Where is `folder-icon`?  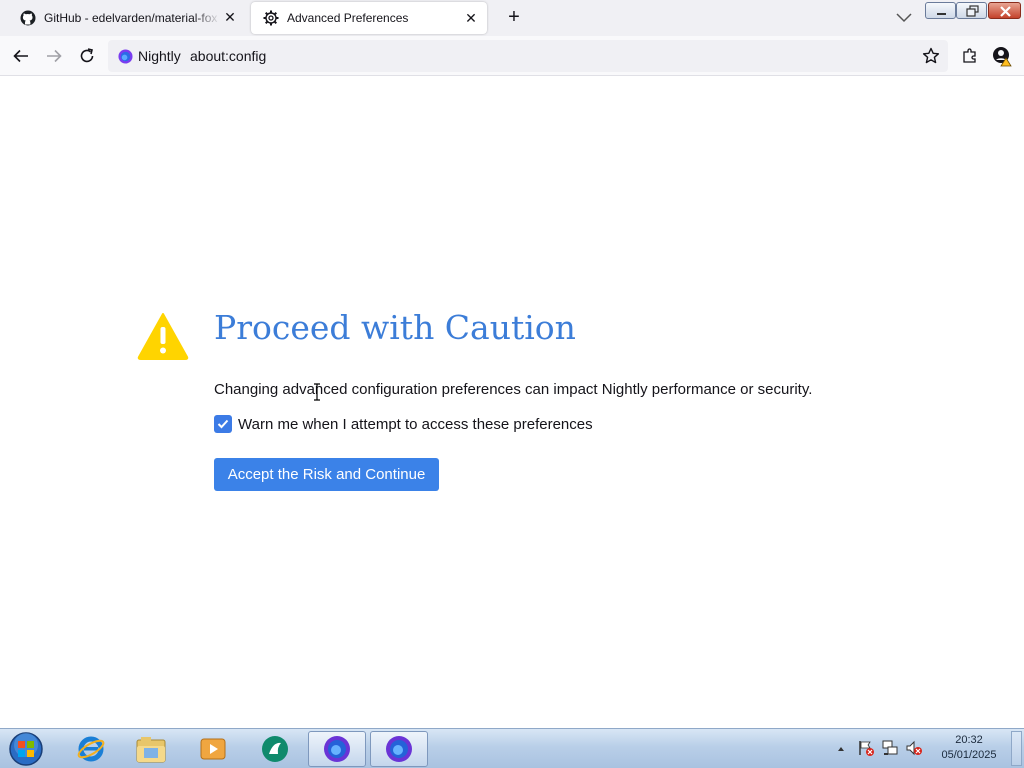
folder-icon is located at coordinates (151, 750).